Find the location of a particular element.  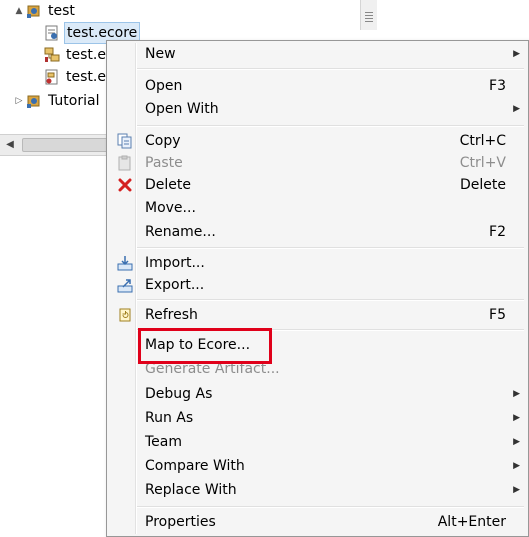

delete-icon is located at coordinates (125, 185).